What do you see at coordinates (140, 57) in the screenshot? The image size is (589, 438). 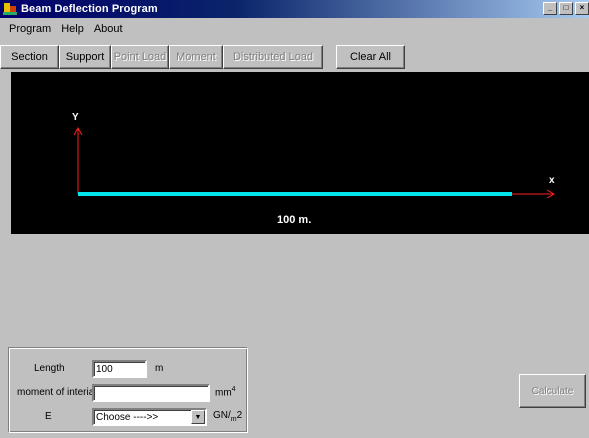 I see `point-load-button: Point Load` at bounding box center [140, 57].